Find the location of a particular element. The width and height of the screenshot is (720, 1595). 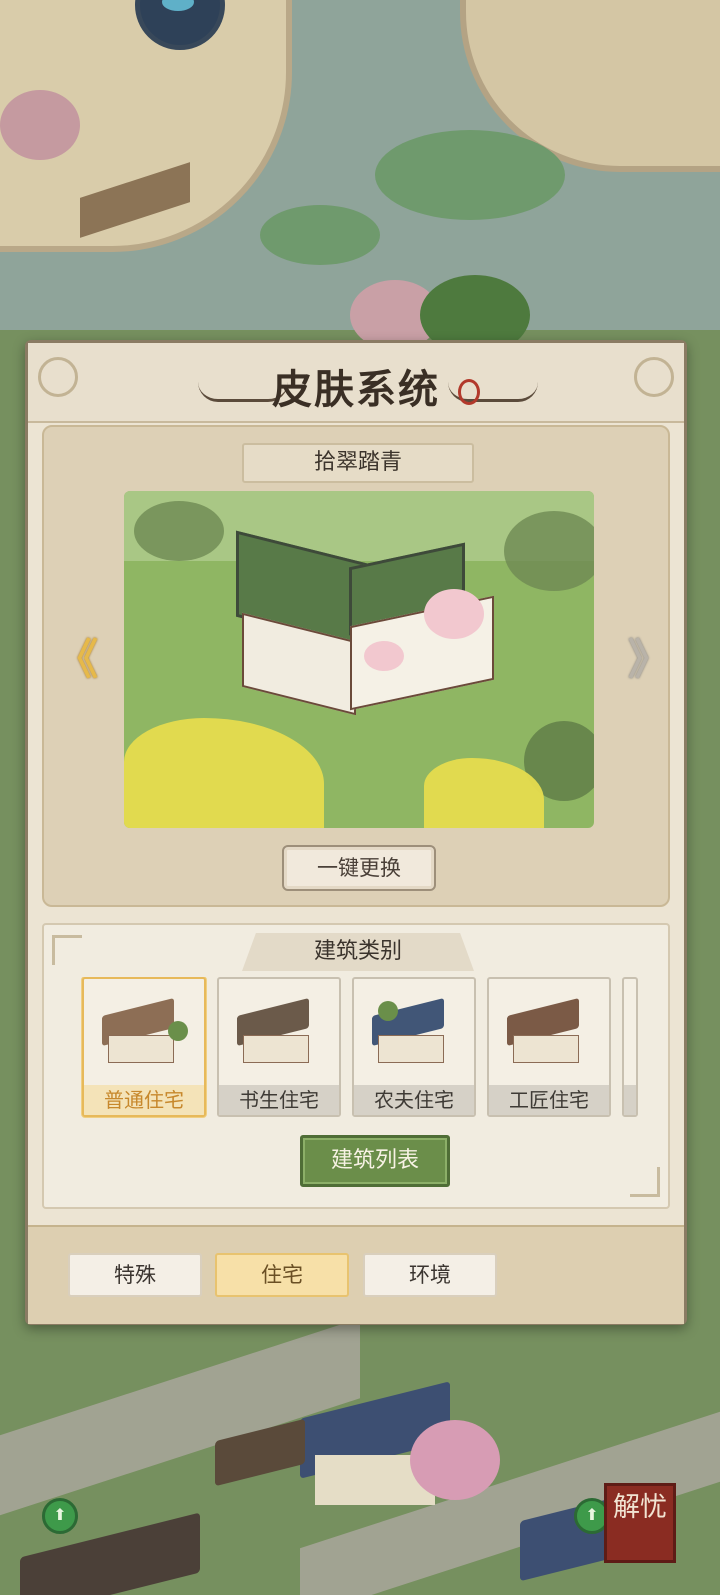

panel-header: 皮肤系统 is located at coordinates (356, 383).